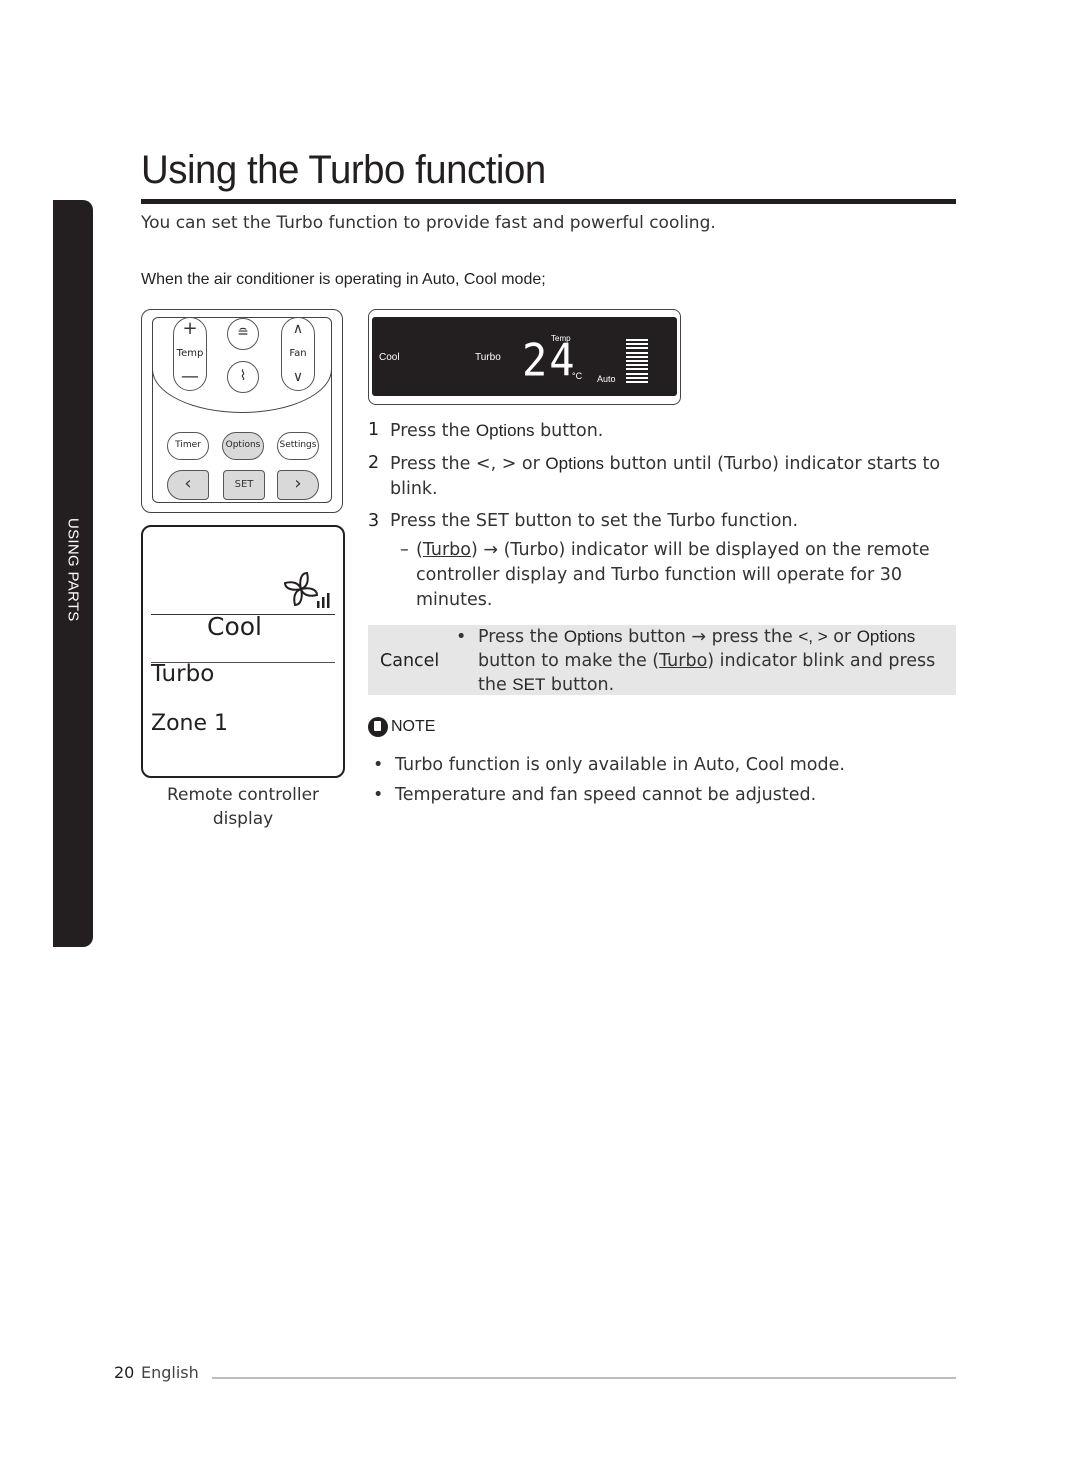 Image resolution: width=1080 pixels, height=1479 pixels. I want to click on note-heading: NOTE, so click(401, 727).